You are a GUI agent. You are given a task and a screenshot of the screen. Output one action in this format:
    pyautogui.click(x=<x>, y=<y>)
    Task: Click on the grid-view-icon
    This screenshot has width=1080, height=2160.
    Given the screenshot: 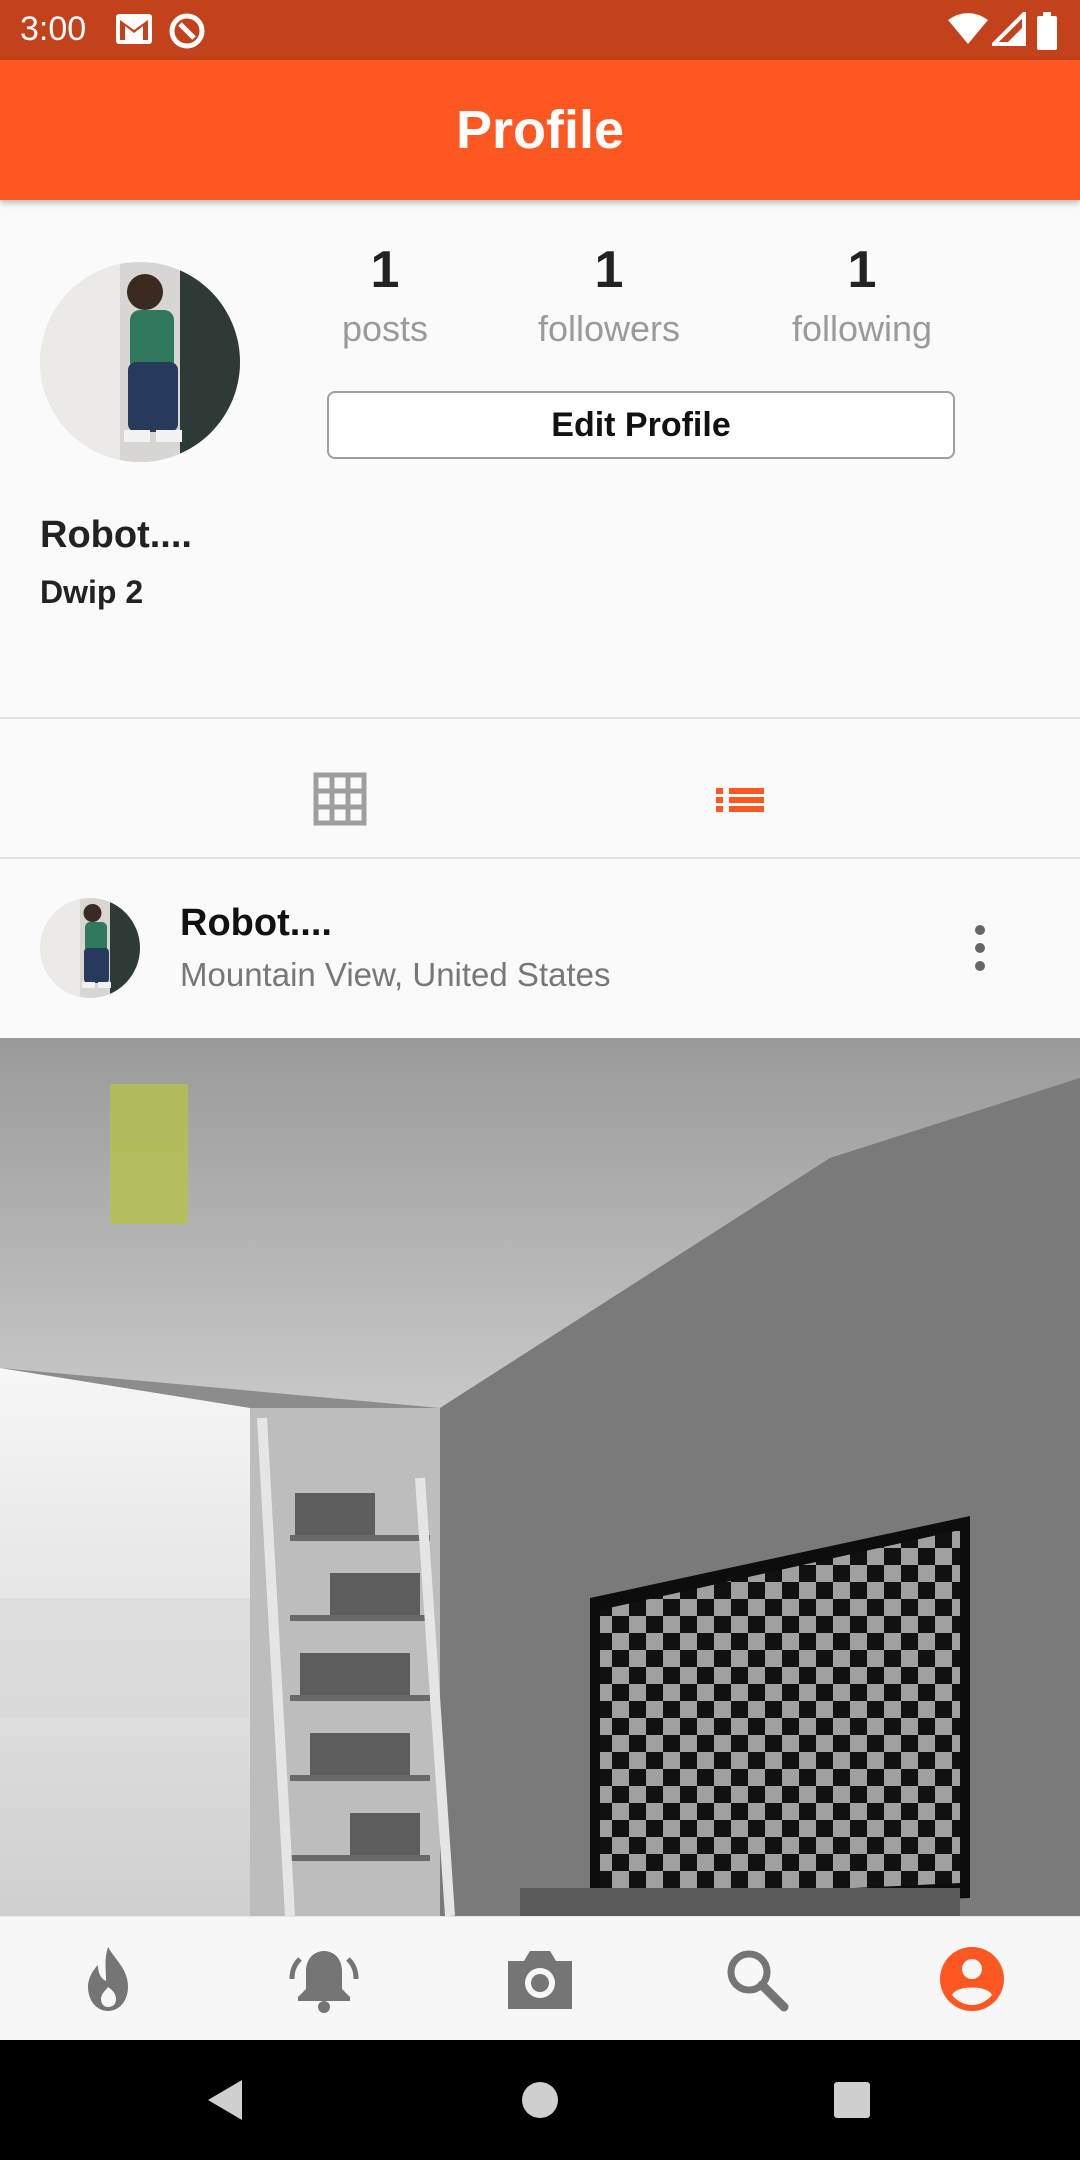 What is the action you would take?
    pyautogui.click(x=340, y=799)
    